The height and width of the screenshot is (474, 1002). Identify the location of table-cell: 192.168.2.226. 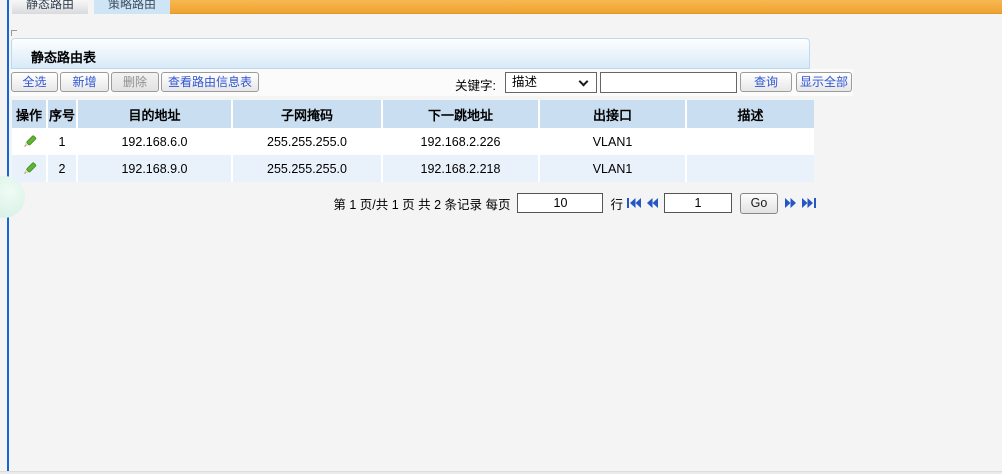
(461, 141).